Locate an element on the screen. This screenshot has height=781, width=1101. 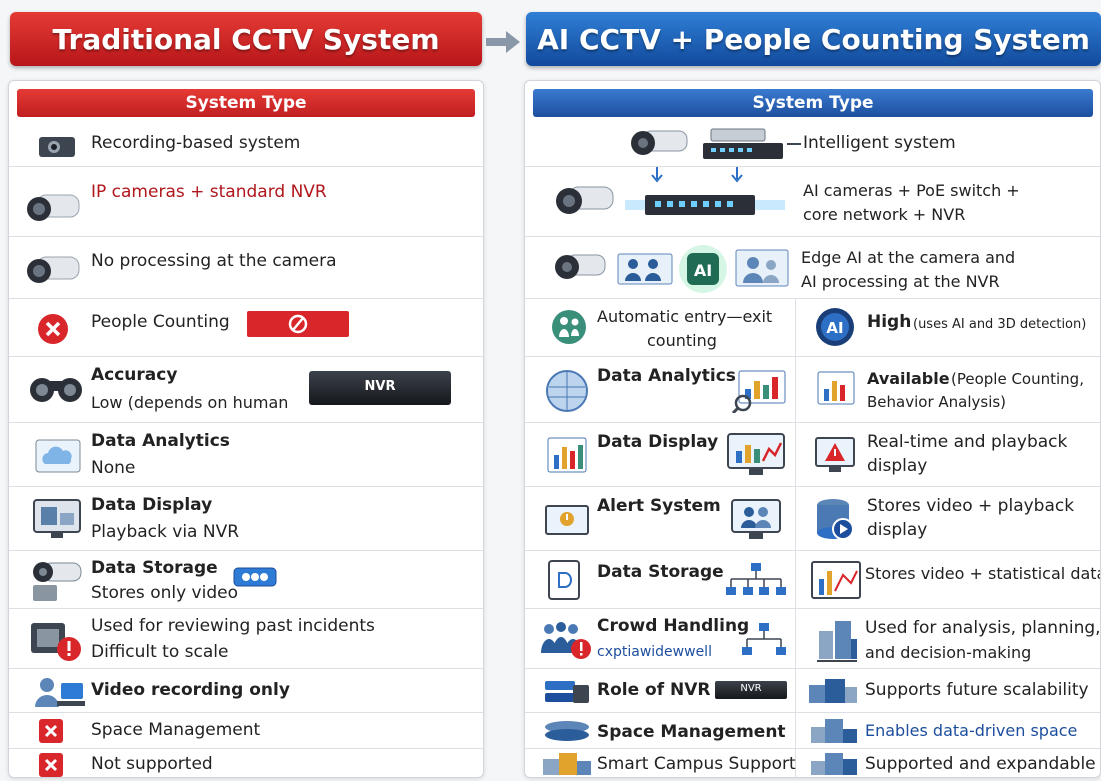
arrow-right-icon is located at coordinates (503, 42).